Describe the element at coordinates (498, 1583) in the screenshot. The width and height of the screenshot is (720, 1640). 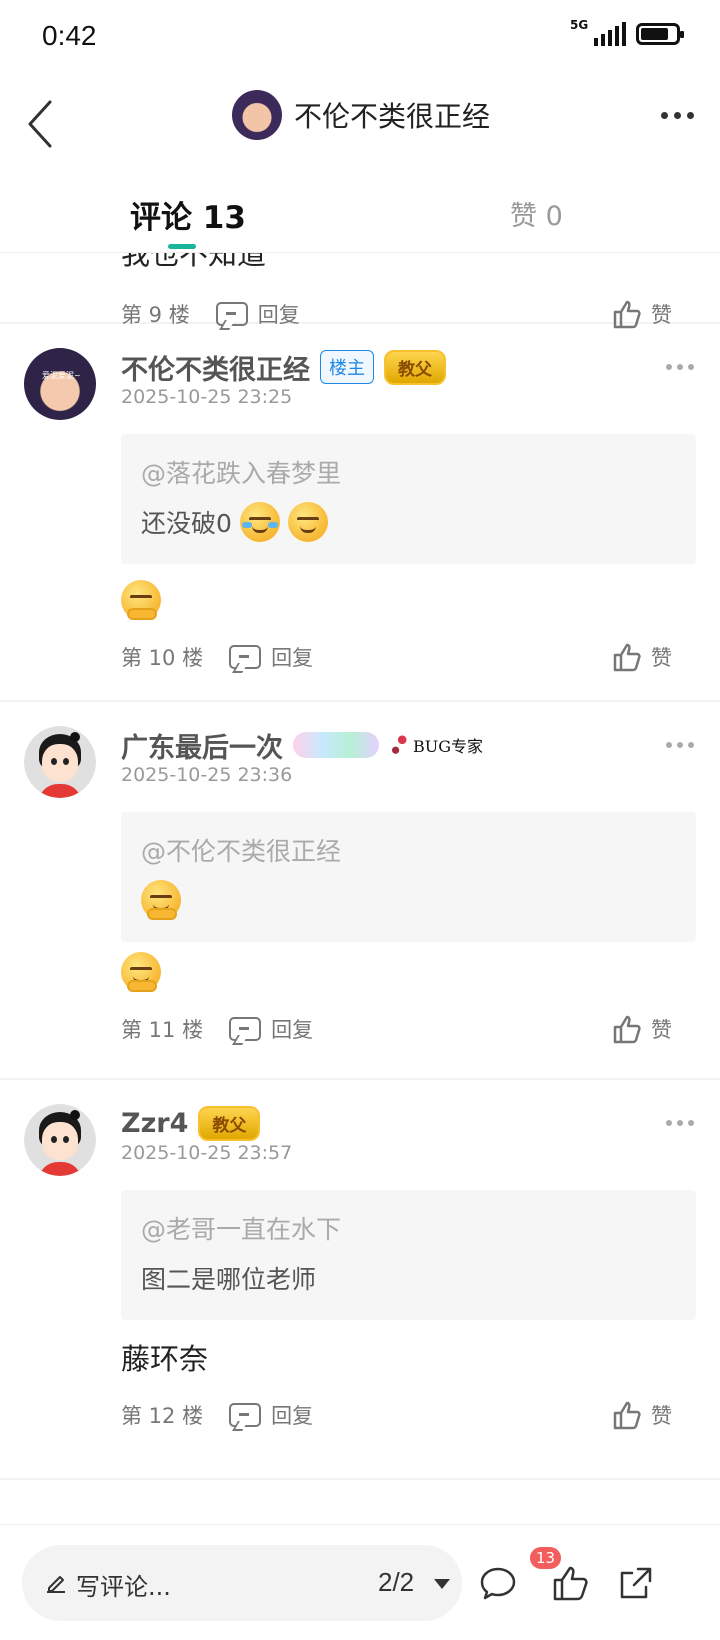
I see `comment-icon` at that location.